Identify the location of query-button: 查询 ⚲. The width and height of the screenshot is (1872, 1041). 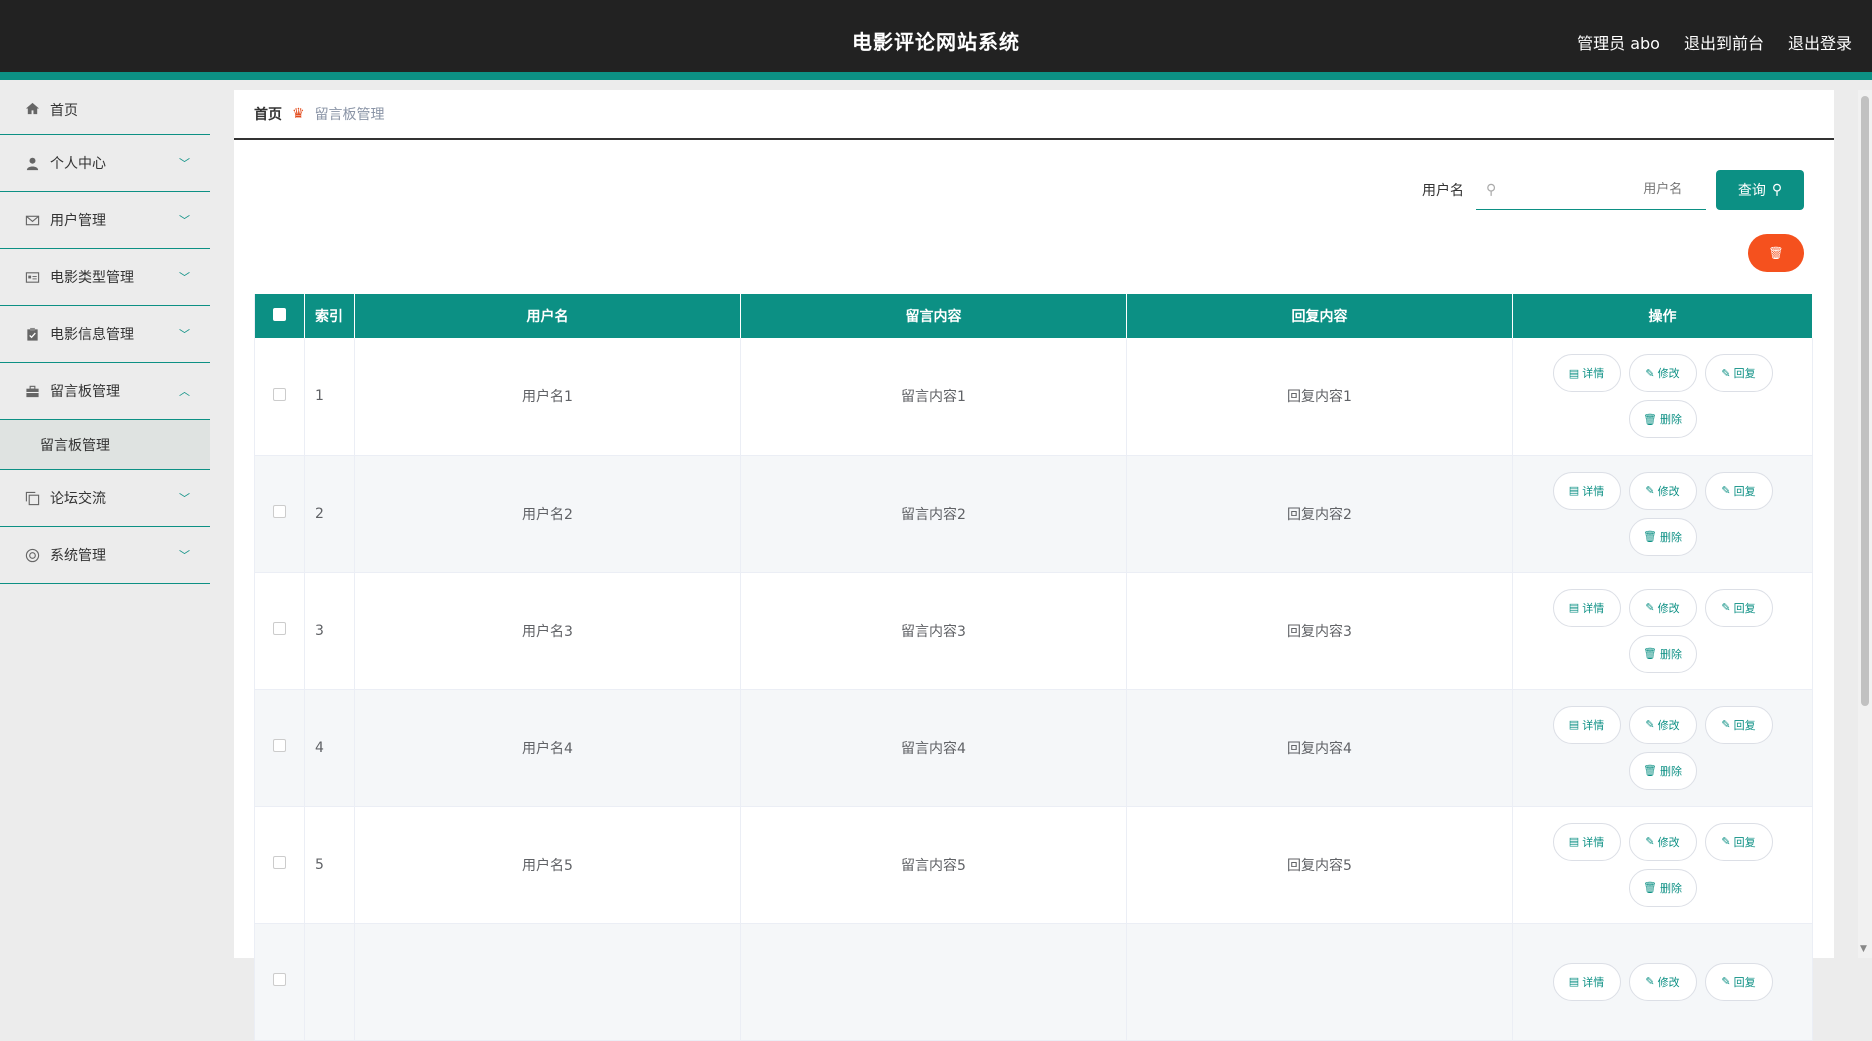
(1760, 190).